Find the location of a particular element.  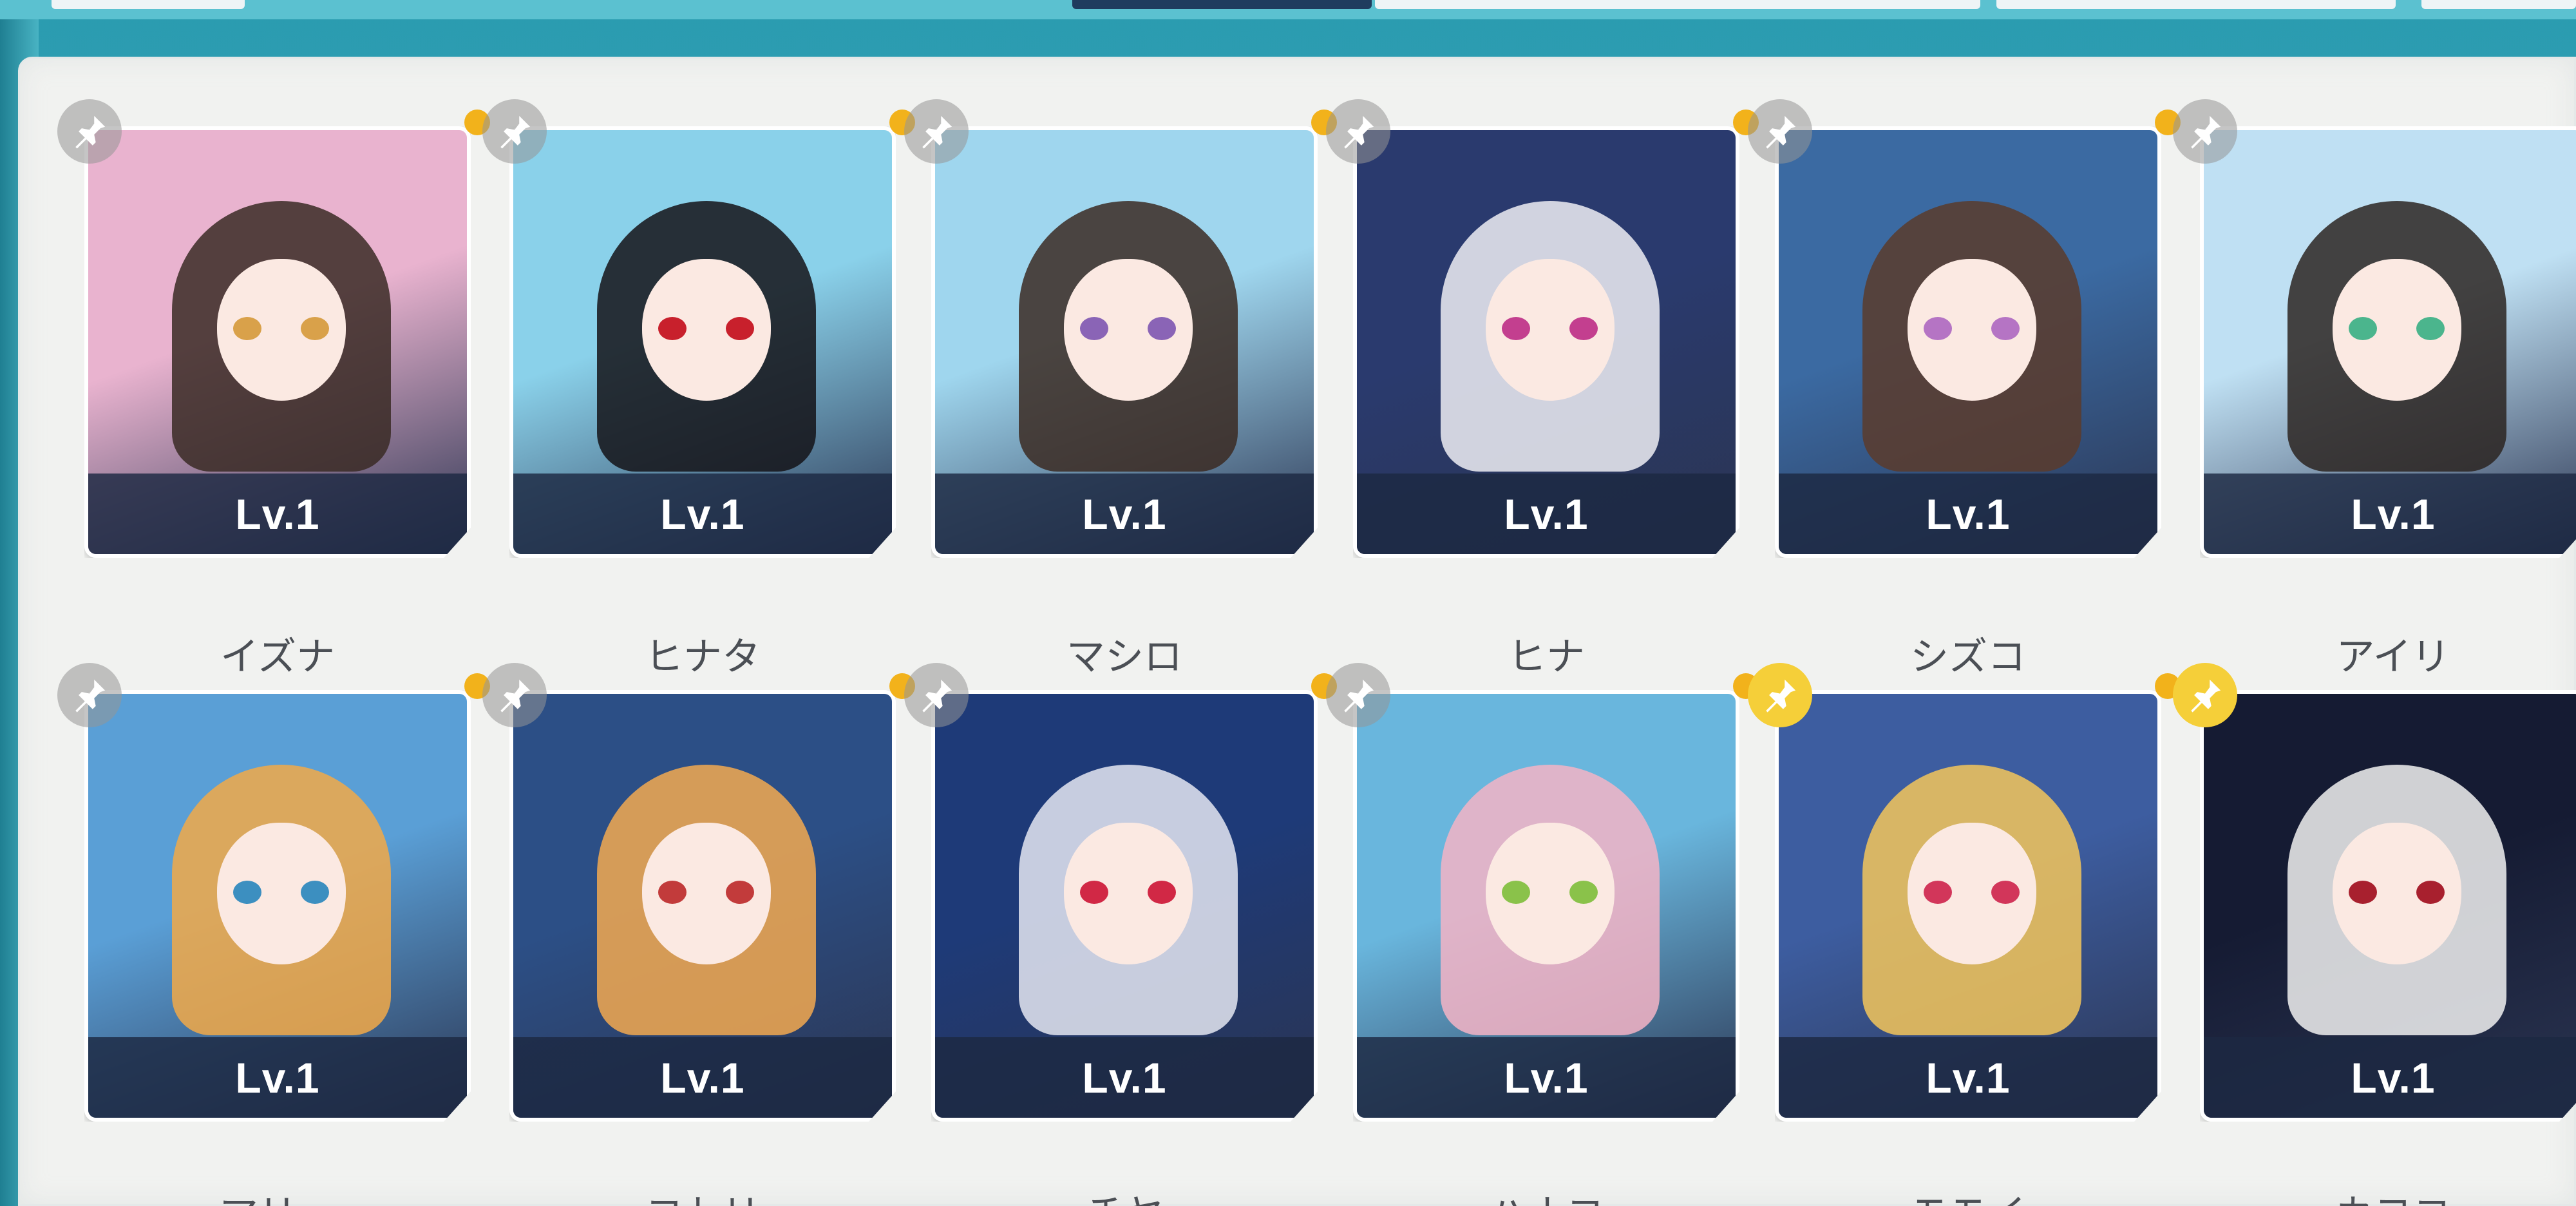

student-name: マリー is located at coordinates (277, 1195).